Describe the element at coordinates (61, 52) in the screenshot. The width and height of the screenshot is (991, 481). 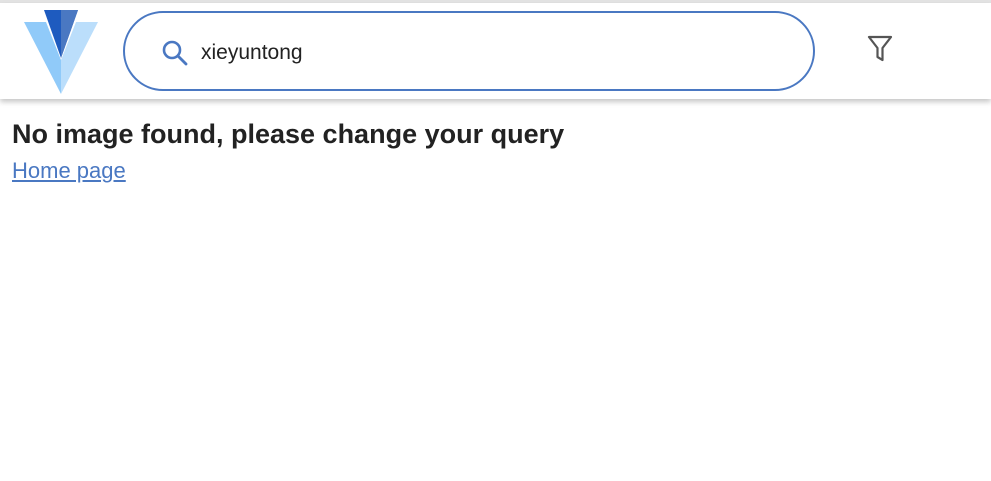
I see `logo-icon` at that location.